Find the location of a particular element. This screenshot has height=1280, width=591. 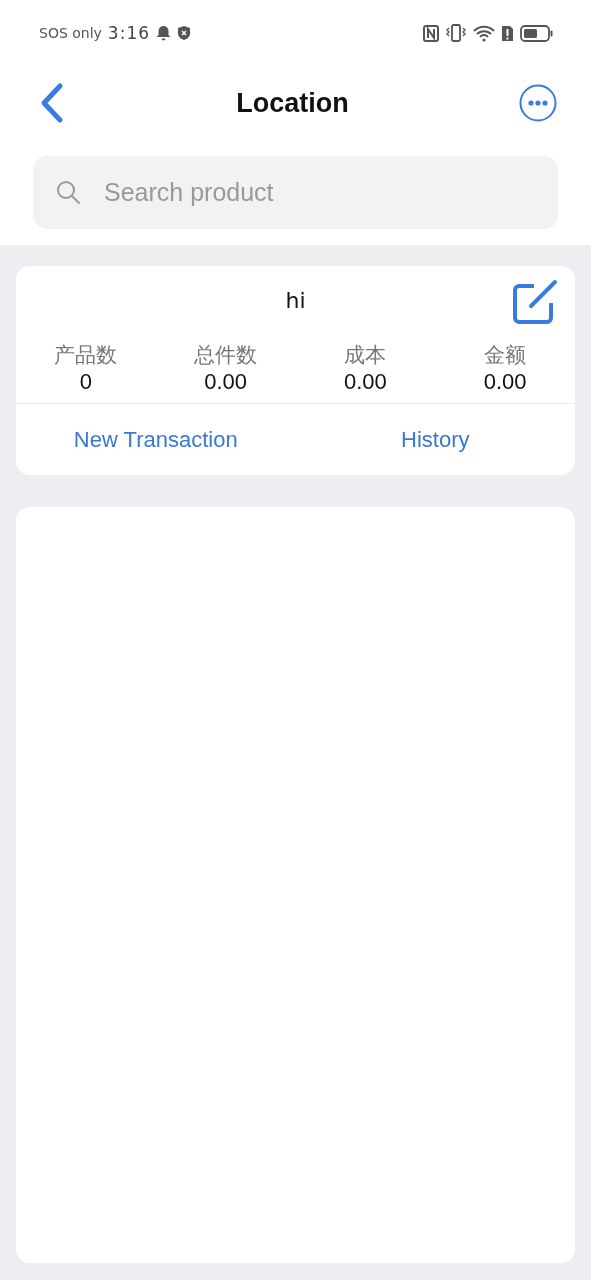

nfc-icon is located at coordinates (431, 33).